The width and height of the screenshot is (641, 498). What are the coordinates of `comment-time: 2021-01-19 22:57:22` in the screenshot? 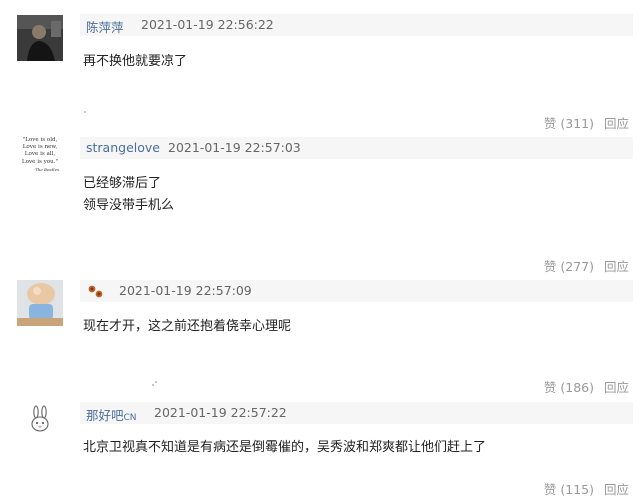 It's located at (220, 412).